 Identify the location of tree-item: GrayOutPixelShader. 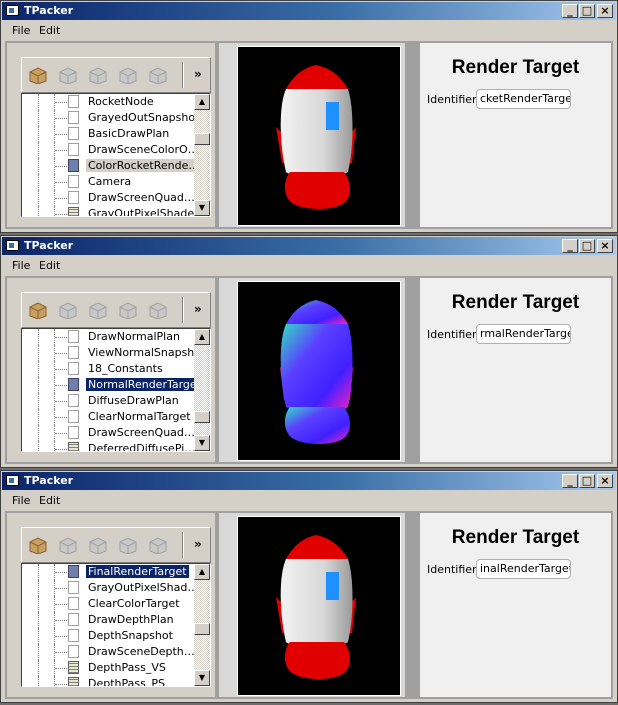
(110, 211).